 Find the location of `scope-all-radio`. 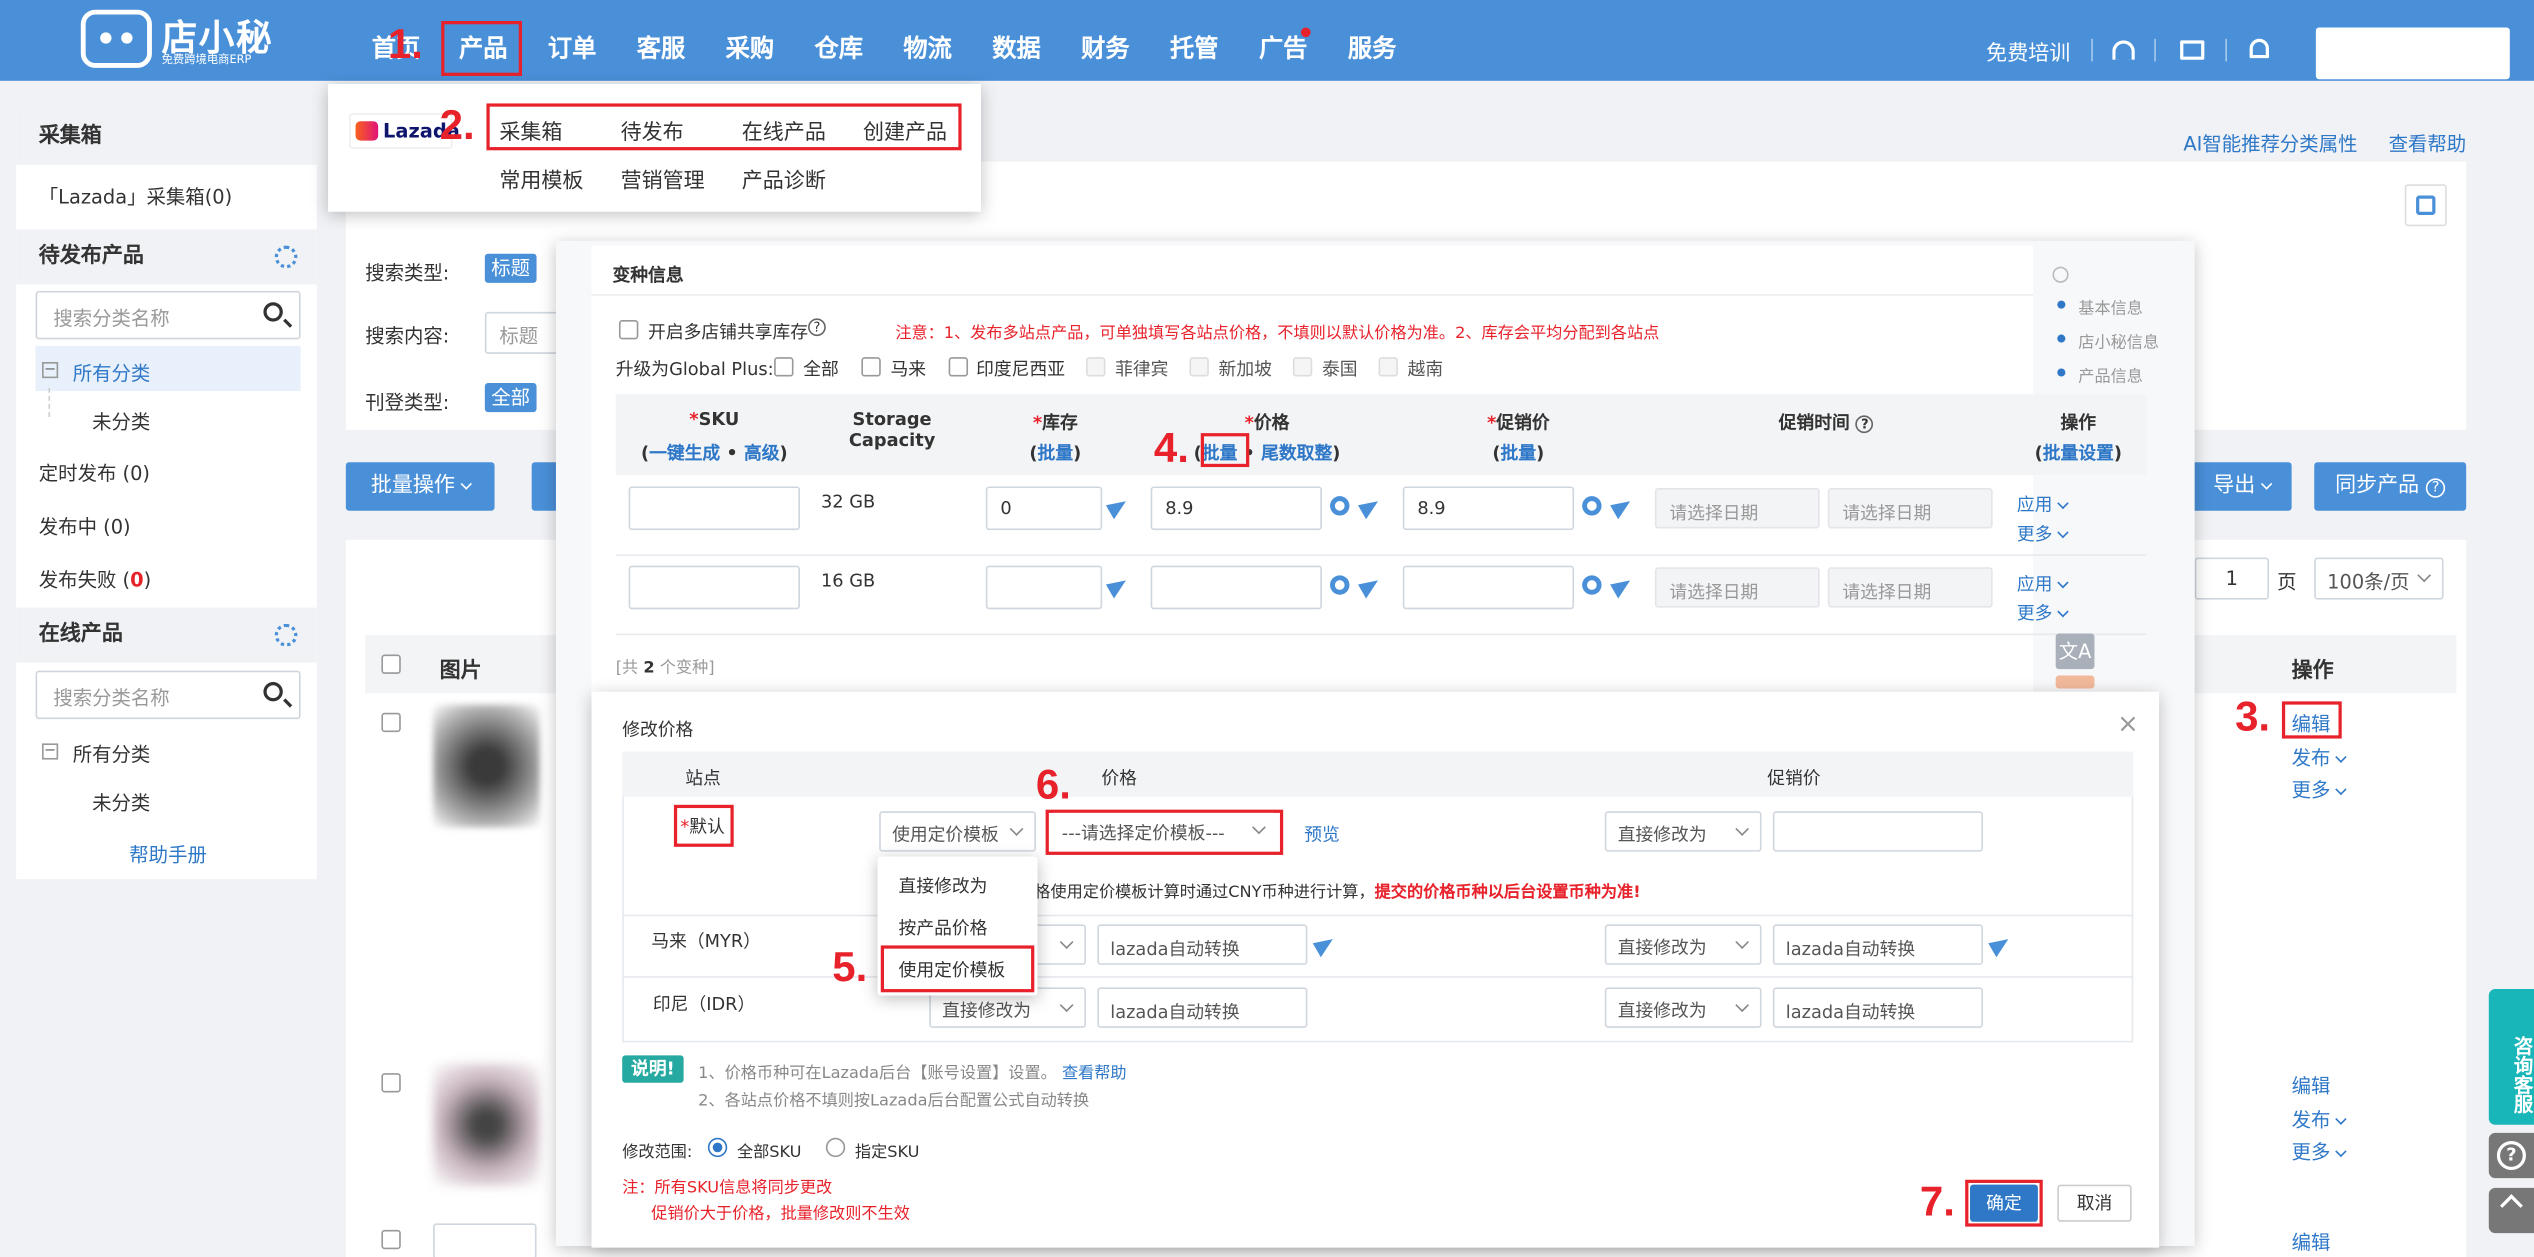

scope-all-radio is located at coordinates (717, 1147).